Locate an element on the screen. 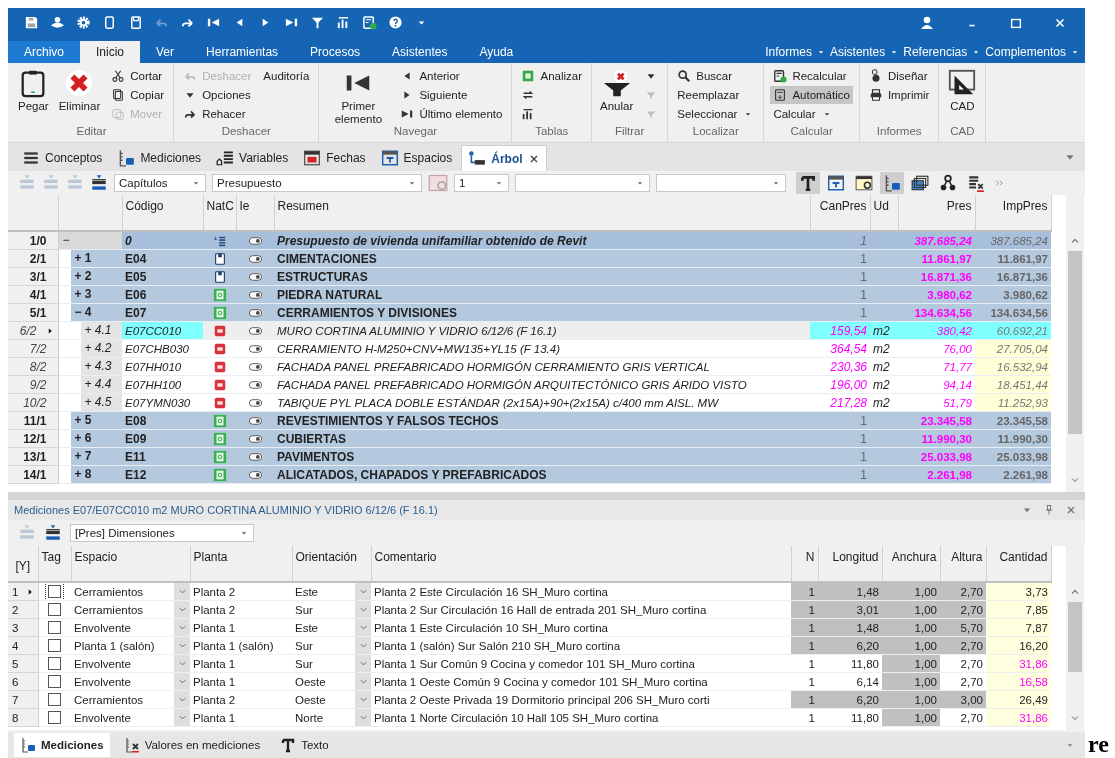 This screenshot has height=758, width=1115. ribbon-button: Rehacer is located at coordinates (217, 114).